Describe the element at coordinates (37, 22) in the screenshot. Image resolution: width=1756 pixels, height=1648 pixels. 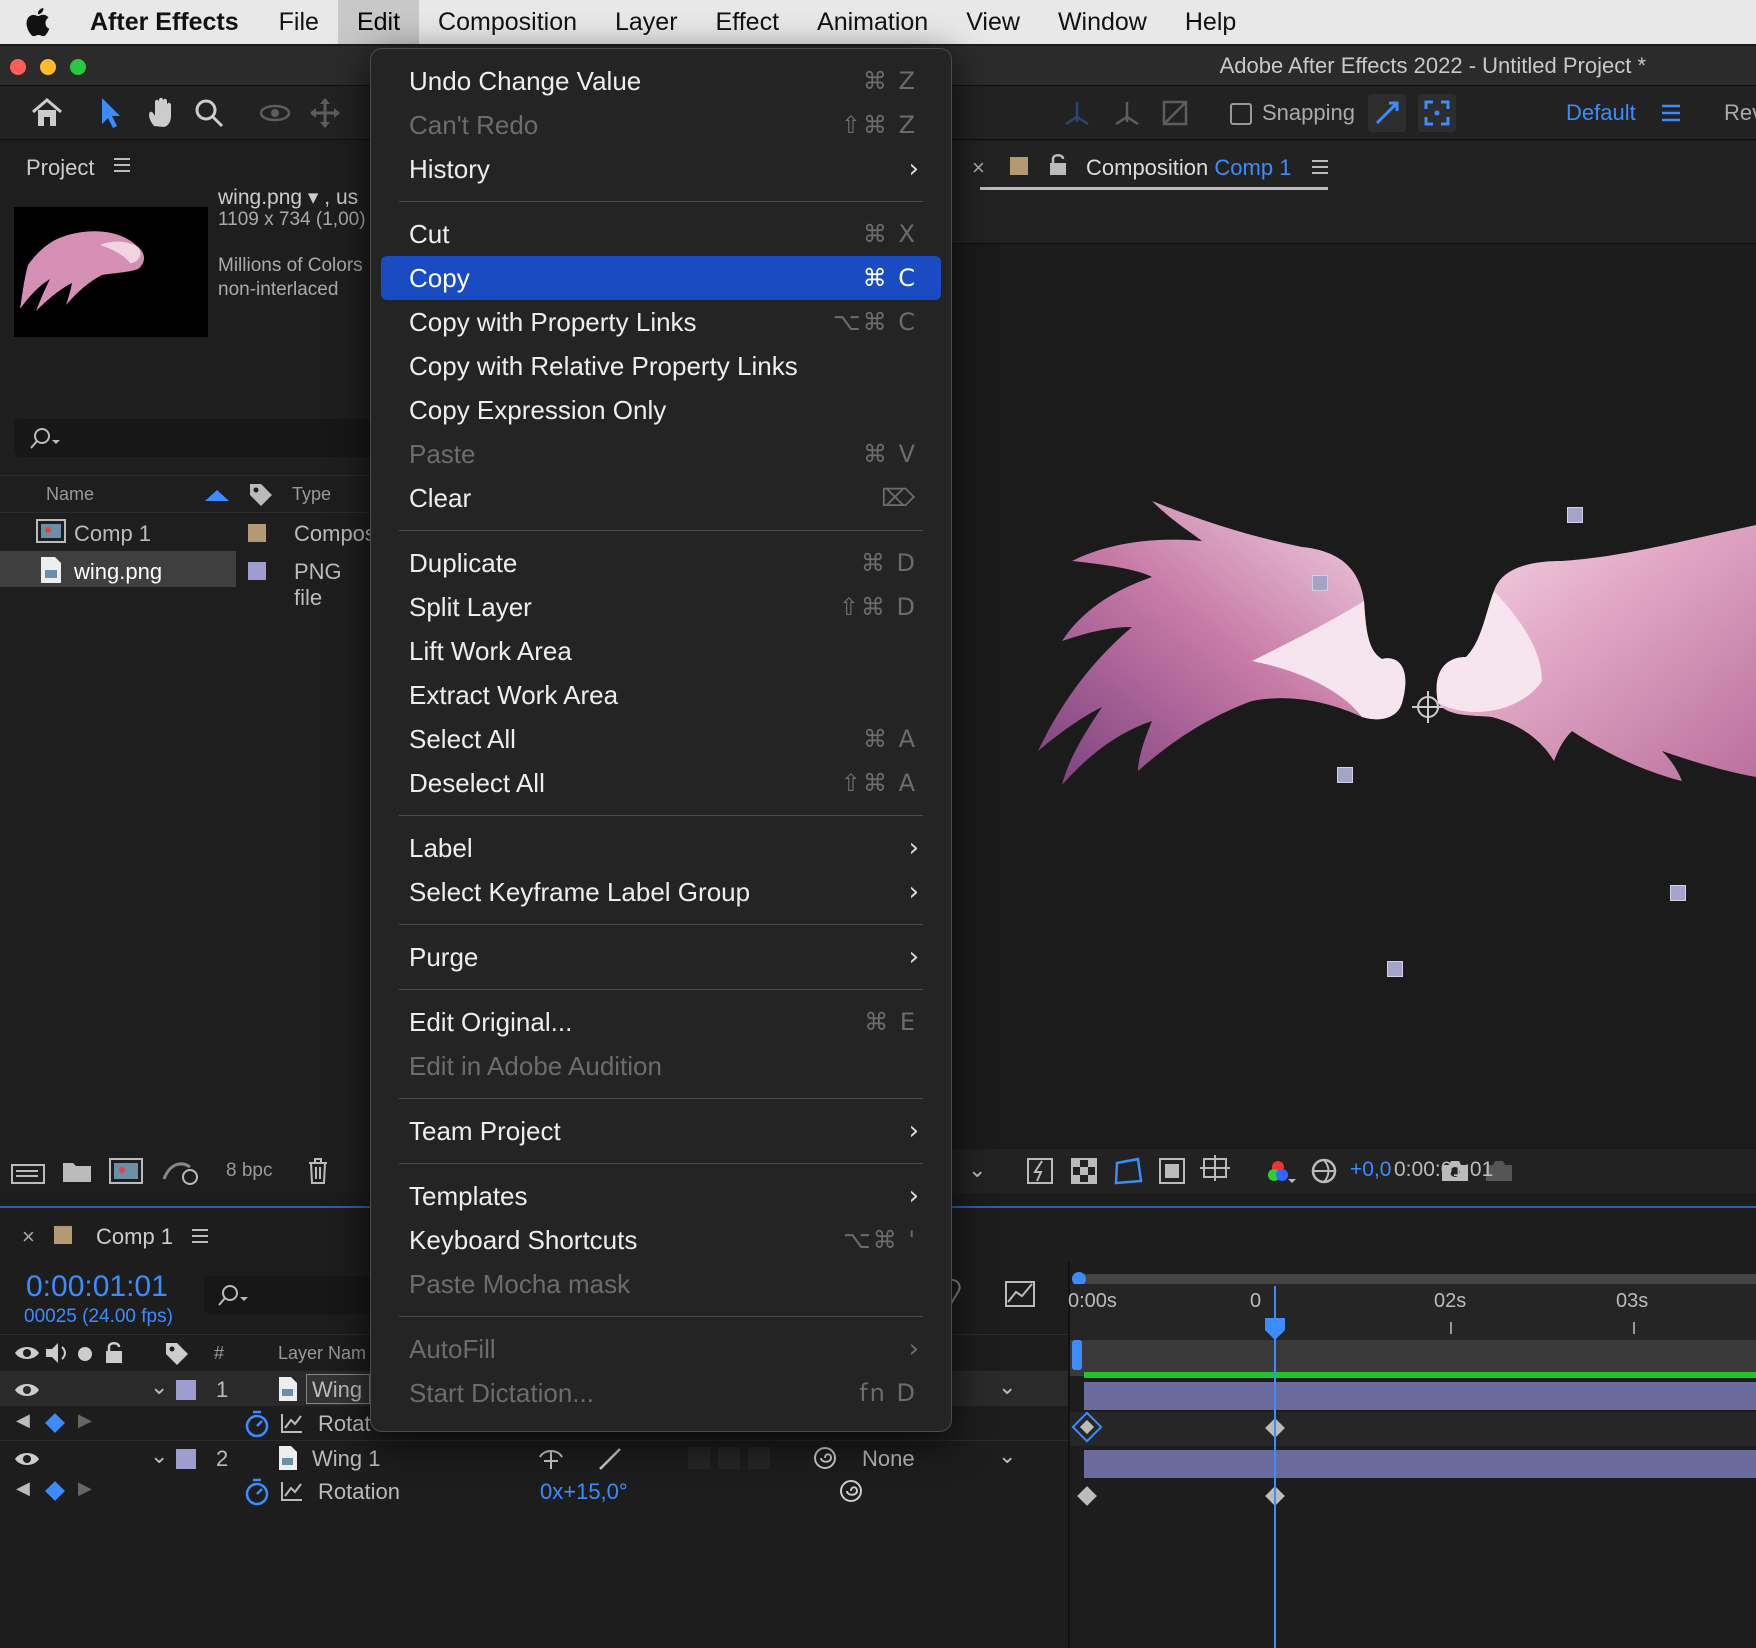
I see `apple-logo-icon` at that location.